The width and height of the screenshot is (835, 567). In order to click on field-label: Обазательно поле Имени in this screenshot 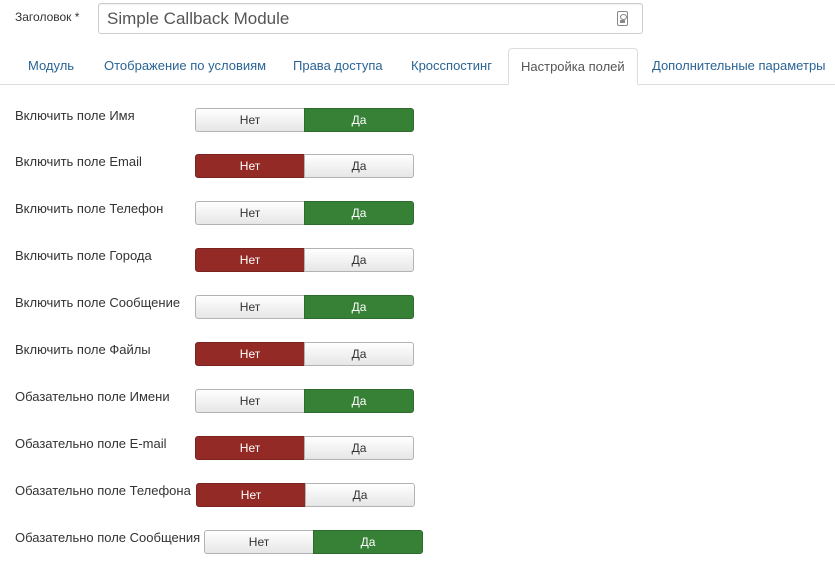, I will do `click(92, 396)`.